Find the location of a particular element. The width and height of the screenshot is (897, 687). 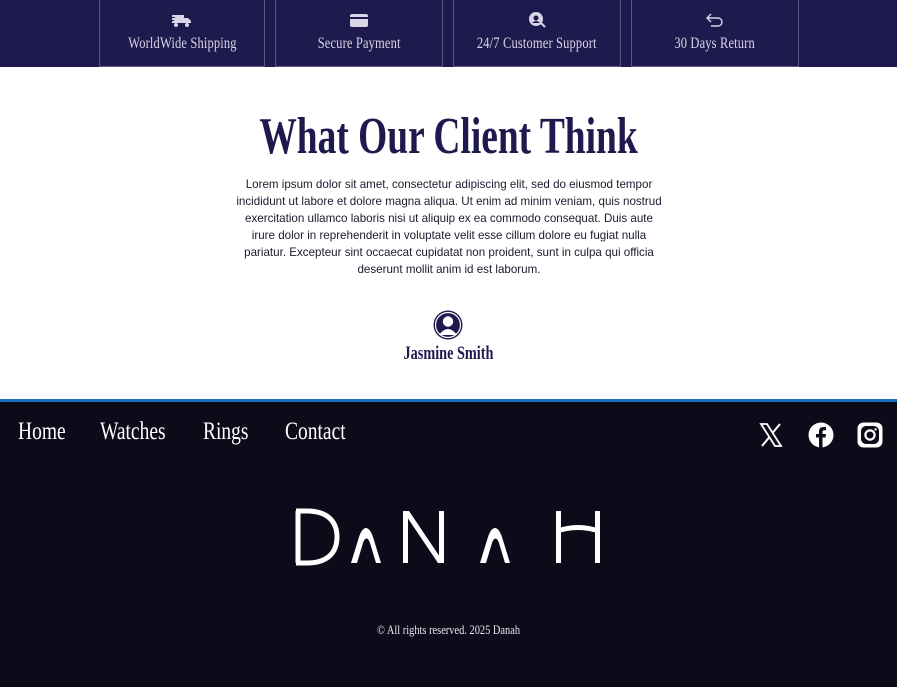

x-twitter-icon is located at coordinates (771, 435).